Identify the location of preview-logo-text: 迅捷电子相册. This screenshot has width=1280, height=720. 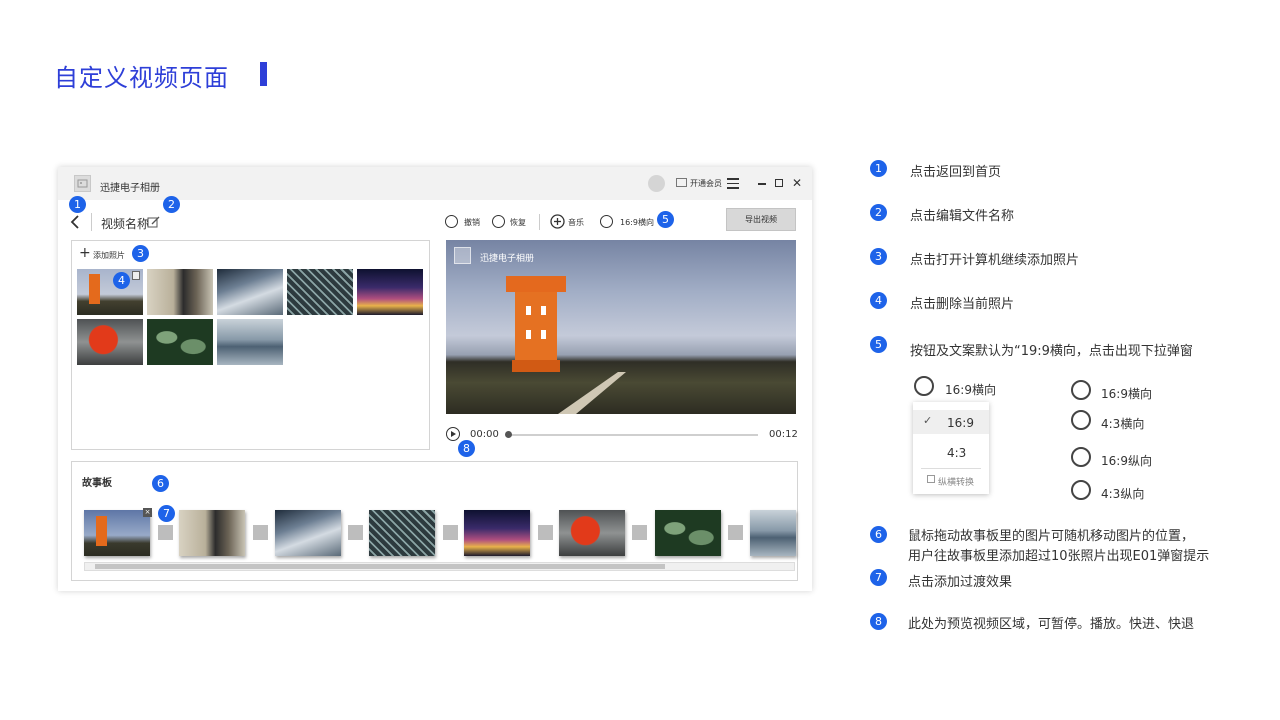
(507, 259).